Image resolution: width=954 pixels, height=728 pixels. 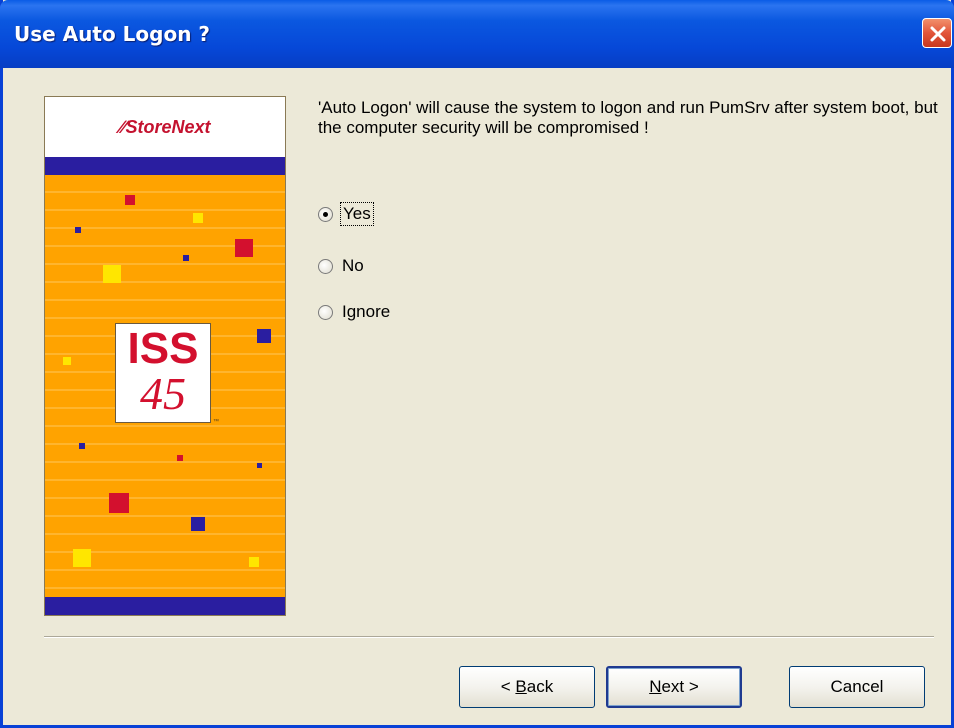 I want to click on cancel-button: Cancel, so click(x=857, y=687).